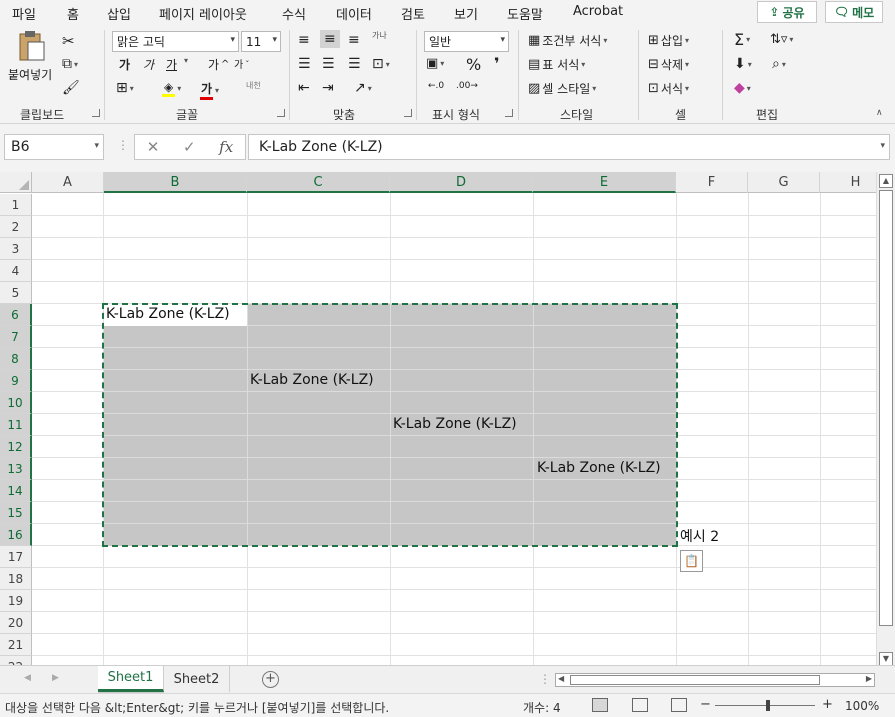 The height and width of the screenshot is (717, 895). What do you see at coordinates (598, 11) in the screenshot?
I see `tab-acrobat: Acrobat` at bounding box center [598, 11].